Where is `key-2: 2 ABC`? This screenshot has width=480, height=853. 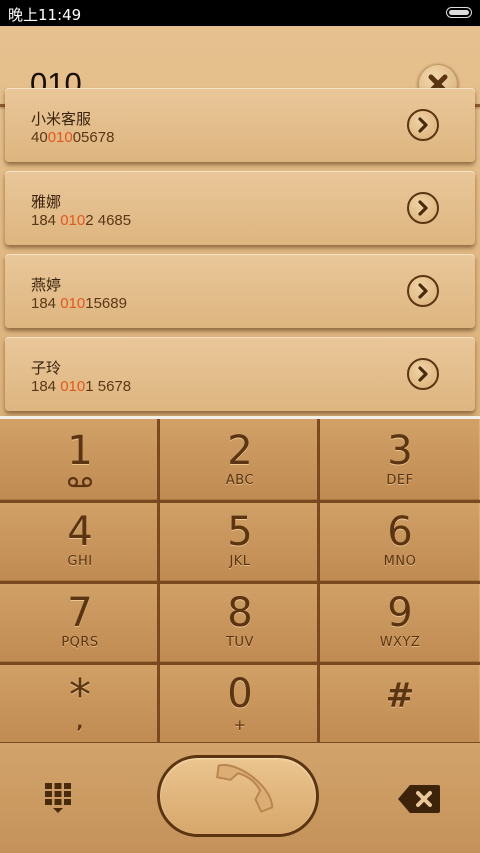 key-2: 2 ABC is located at coordinates (240, 459).